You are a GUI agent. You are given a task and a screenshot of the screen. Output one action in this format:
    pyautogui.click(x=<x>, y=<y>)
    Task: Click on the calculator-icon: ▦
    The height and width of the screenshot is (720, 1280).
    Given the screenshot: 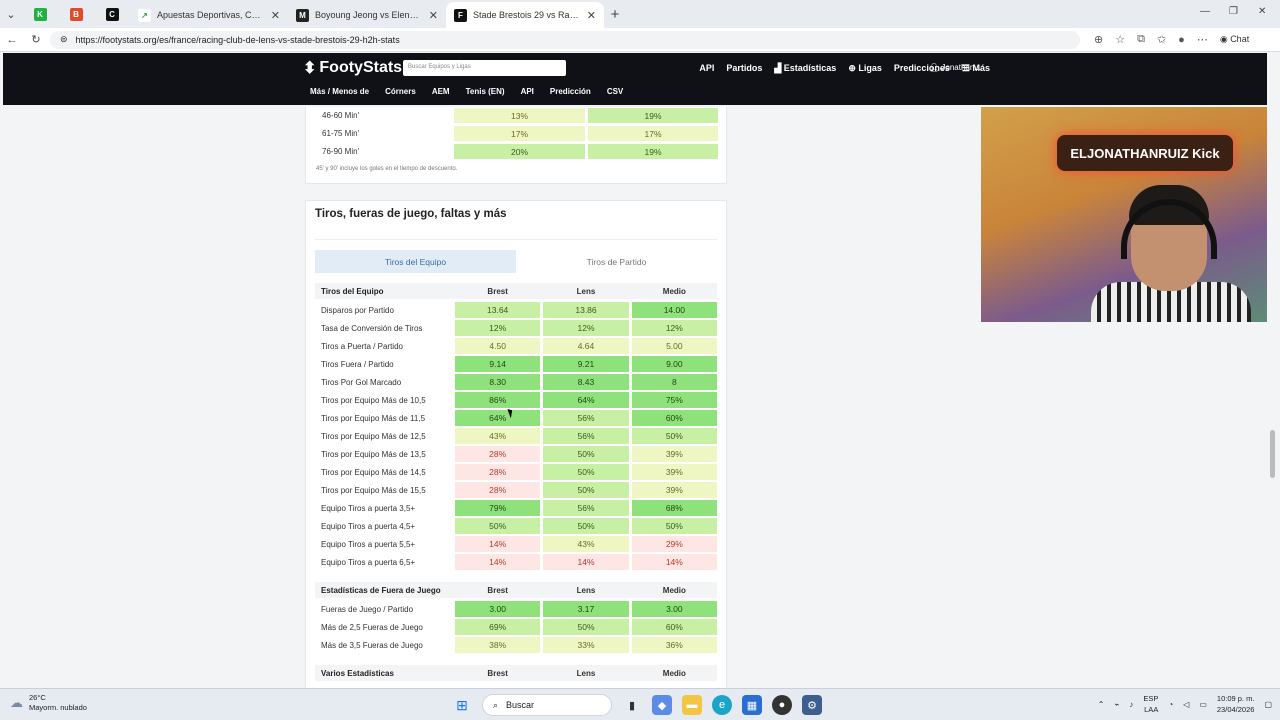 What is the action you would take?
    pyautogui.click(x=752, y=705)
    